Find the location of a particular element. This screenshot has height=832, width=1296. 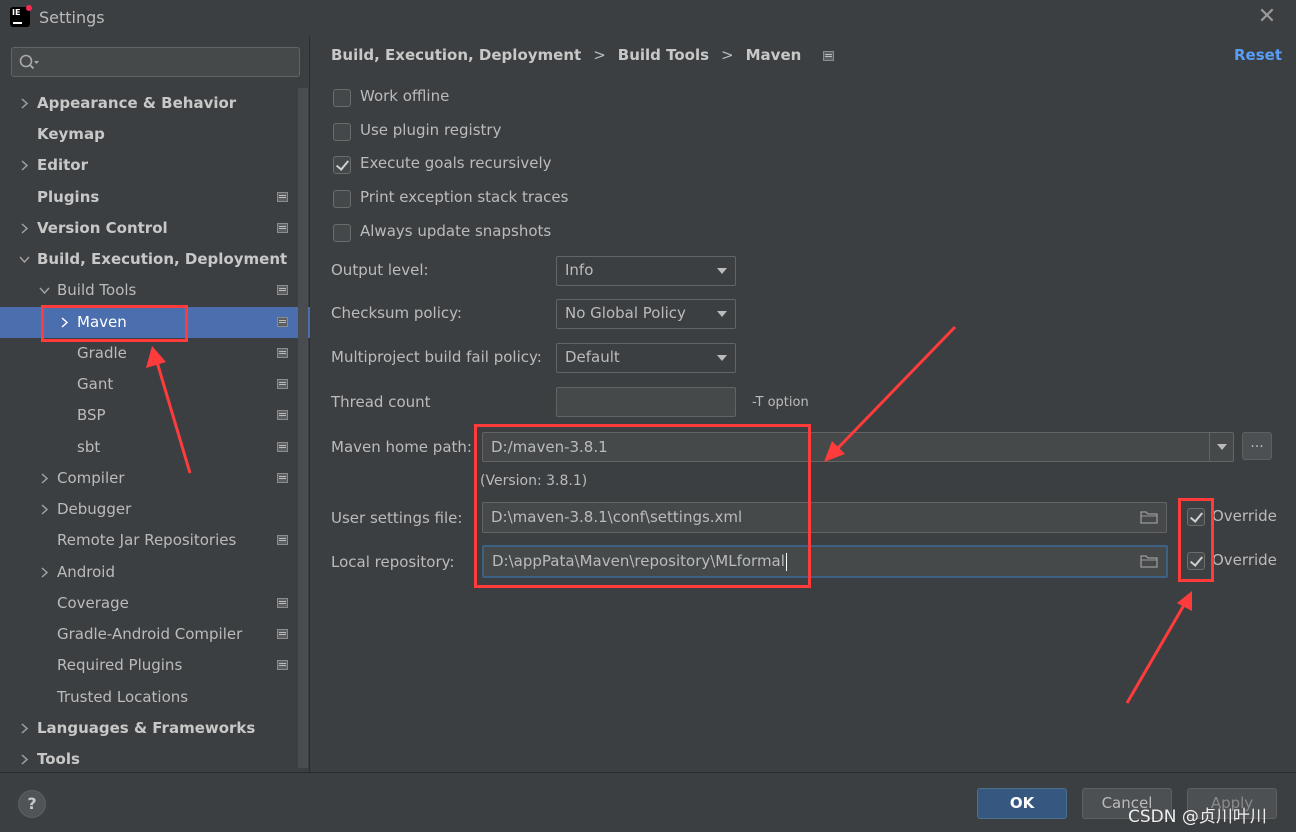

sidebar-item-trusted-locations: Trusted Locations is located at coordinates (155, 697).